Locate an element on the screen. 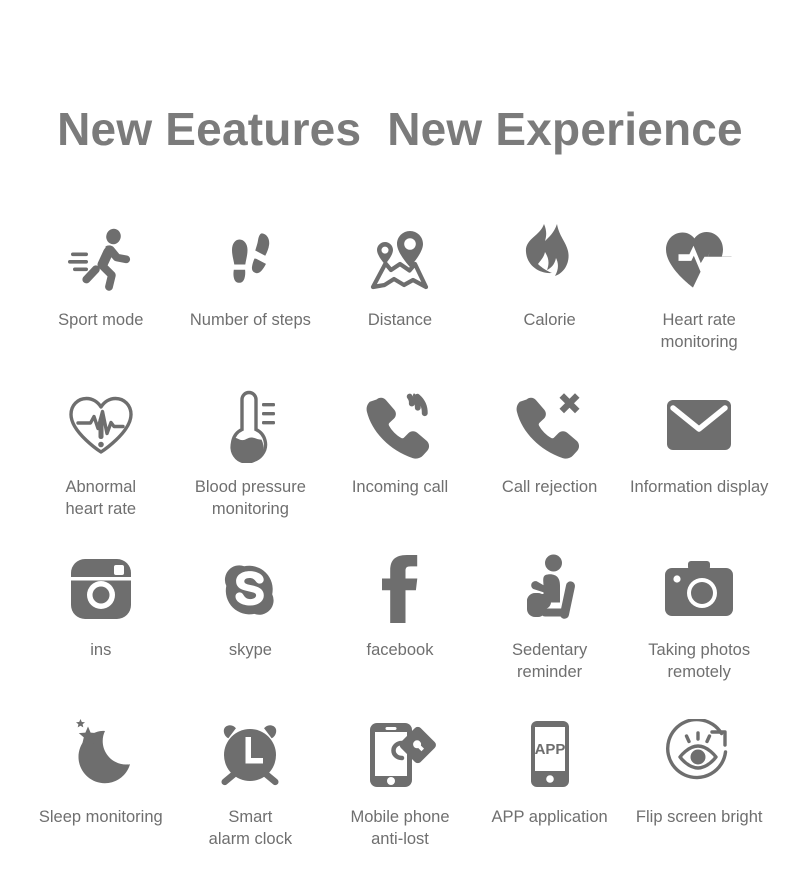 This screenshot has height=880, width=800. seated-person-icon is located at coordinates (550, 589).